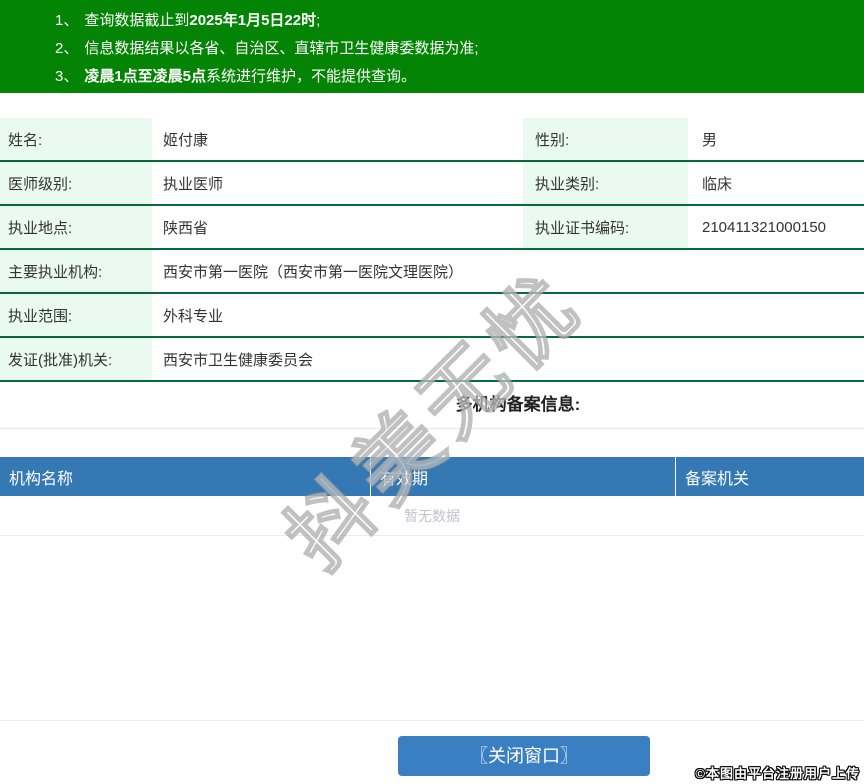 This screenshot has width=864, height=784. I want to click on table-row-location-certificate: 执业地点: 陕西省 执业证书编码: 210411321000150, so click(432, 228).